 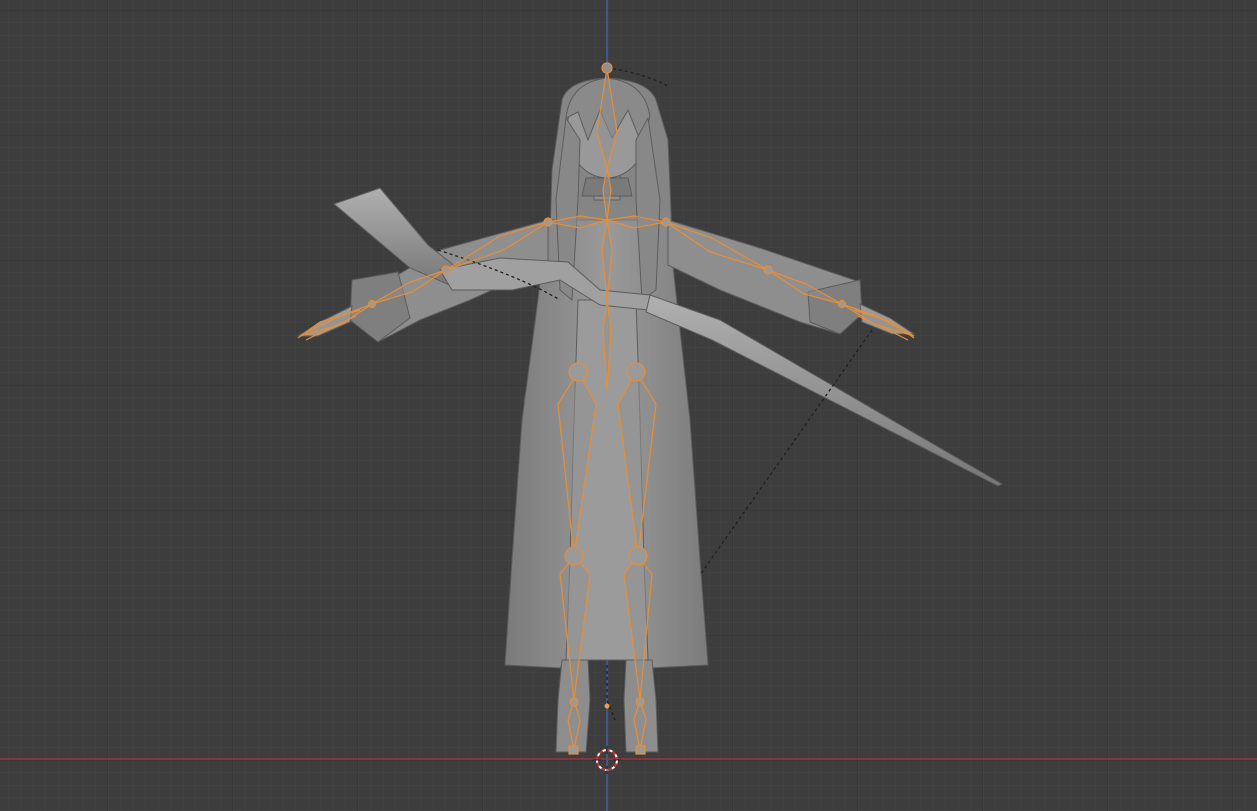 What do you see at coordinates (607, 68) in the screenshot?
I see `bone-head-tip` at bounding box center [607, 68].